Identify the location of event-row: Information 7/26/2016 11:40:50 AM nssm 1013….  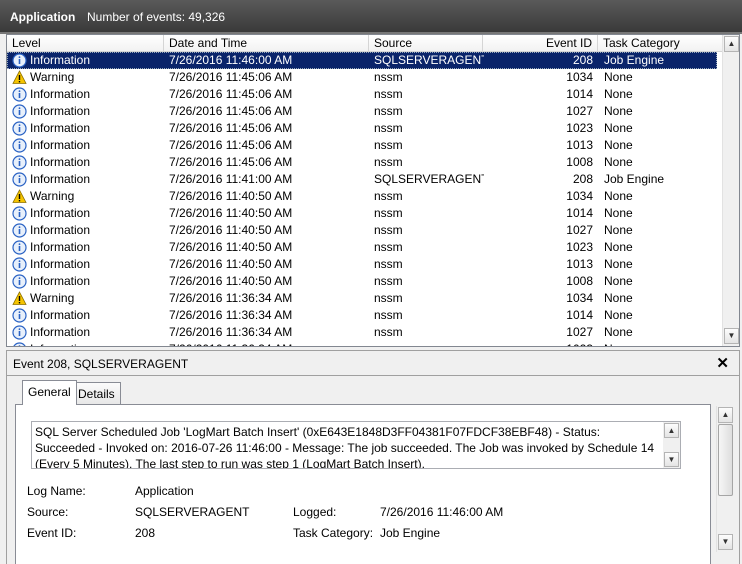
(362, 264).